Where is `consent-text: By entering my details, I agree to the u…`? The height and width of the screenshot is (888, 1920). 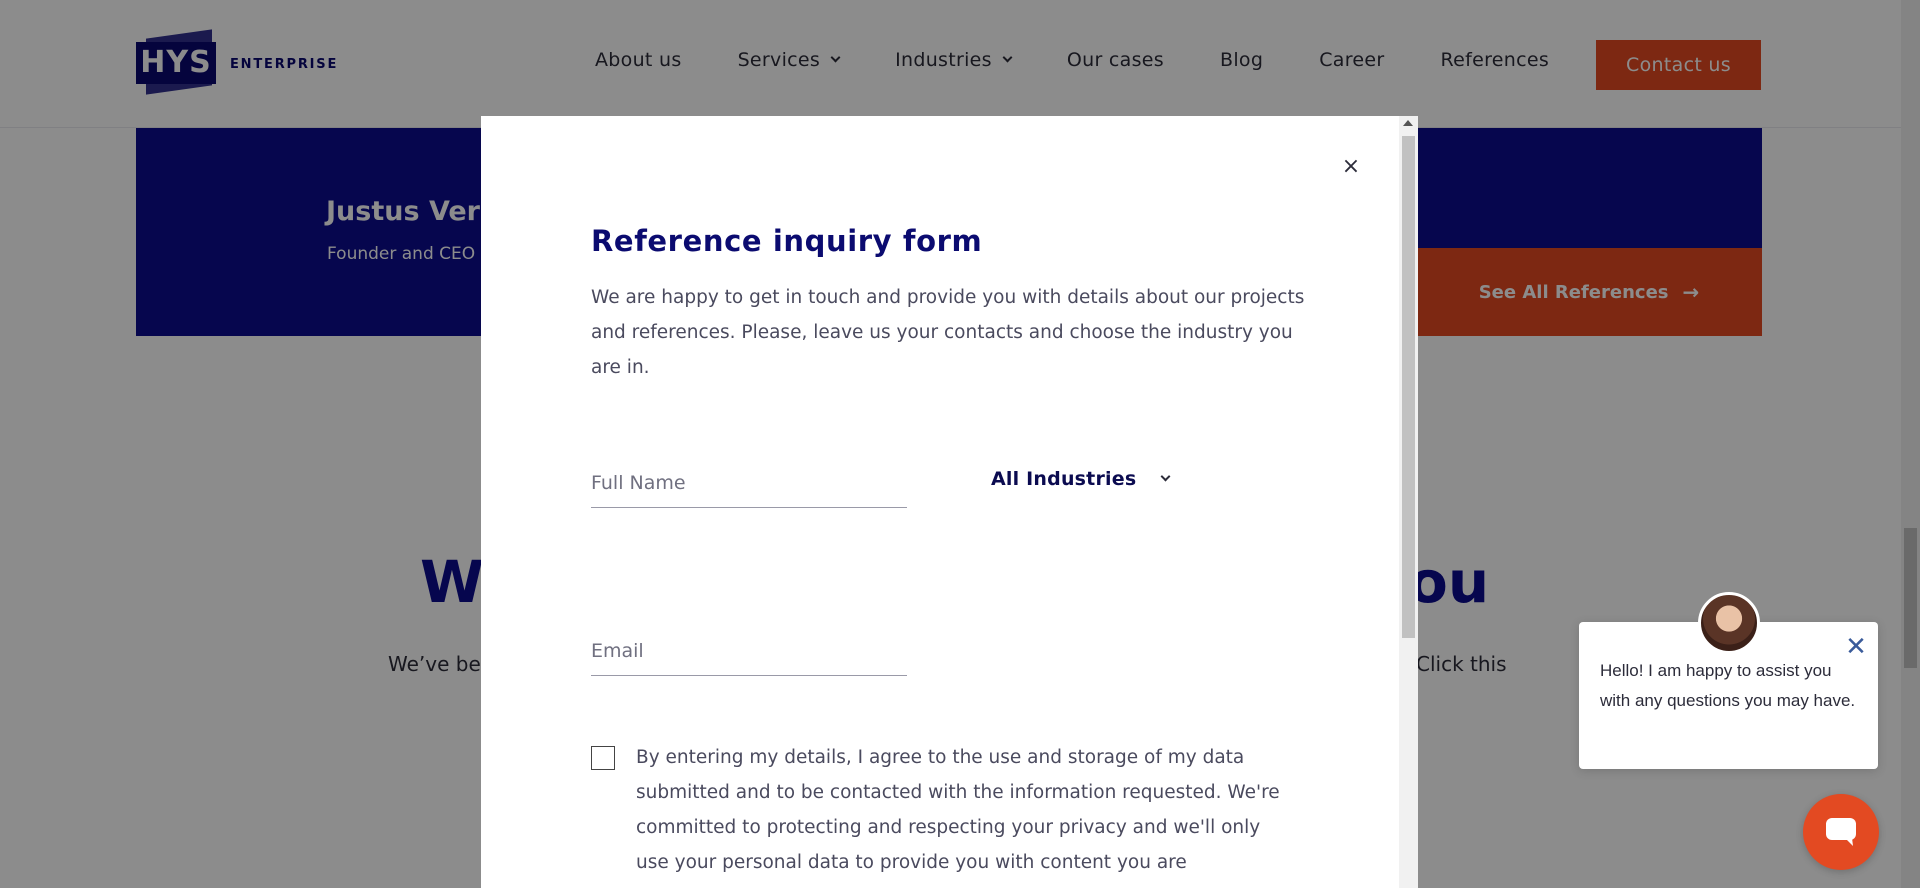 consent-text: By entering my details, I agree to the u… is located at coordinates (958, 810).